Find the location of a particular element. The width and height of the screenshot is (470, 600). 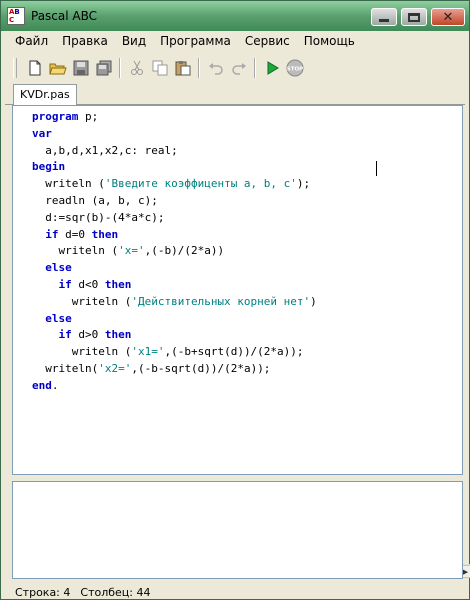

open-folder-icon is located at coordinates (57, 69).